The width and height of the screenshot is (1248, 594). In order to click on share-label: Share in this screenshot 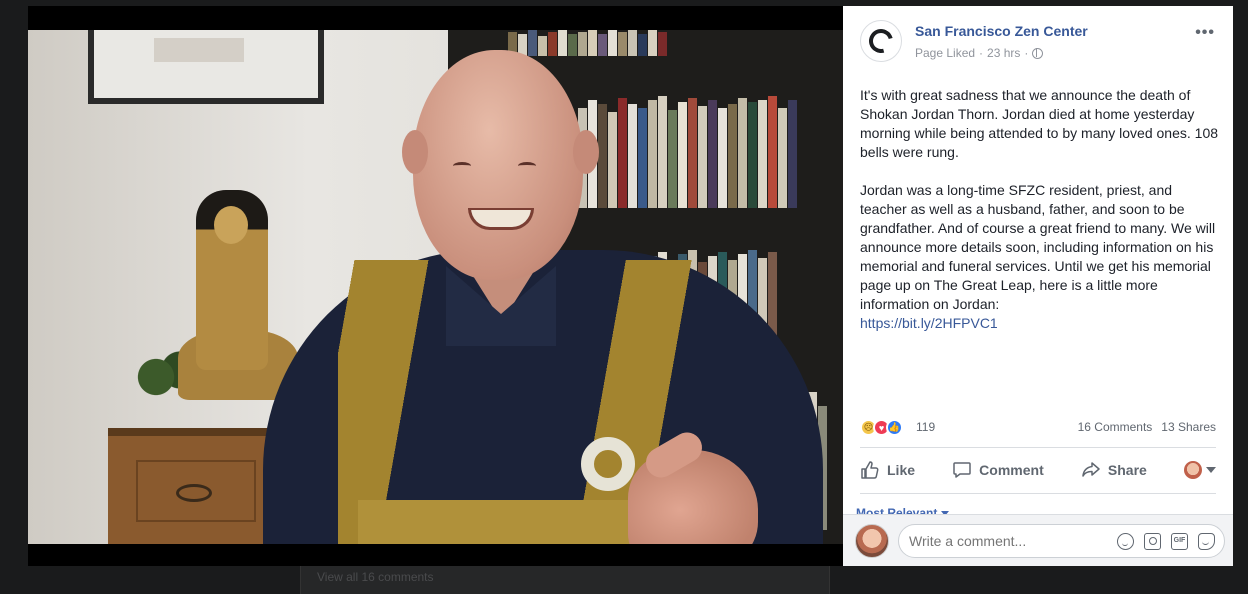, I will do `click(1127, 470)`.